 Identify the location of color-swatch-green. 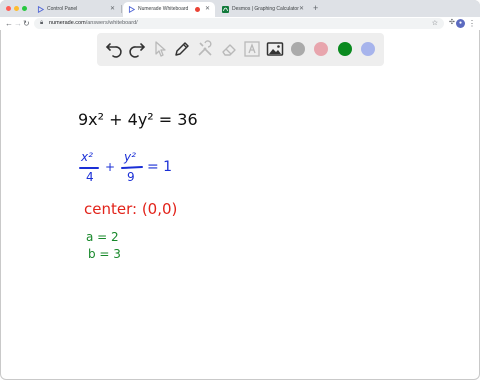
(345, 49).